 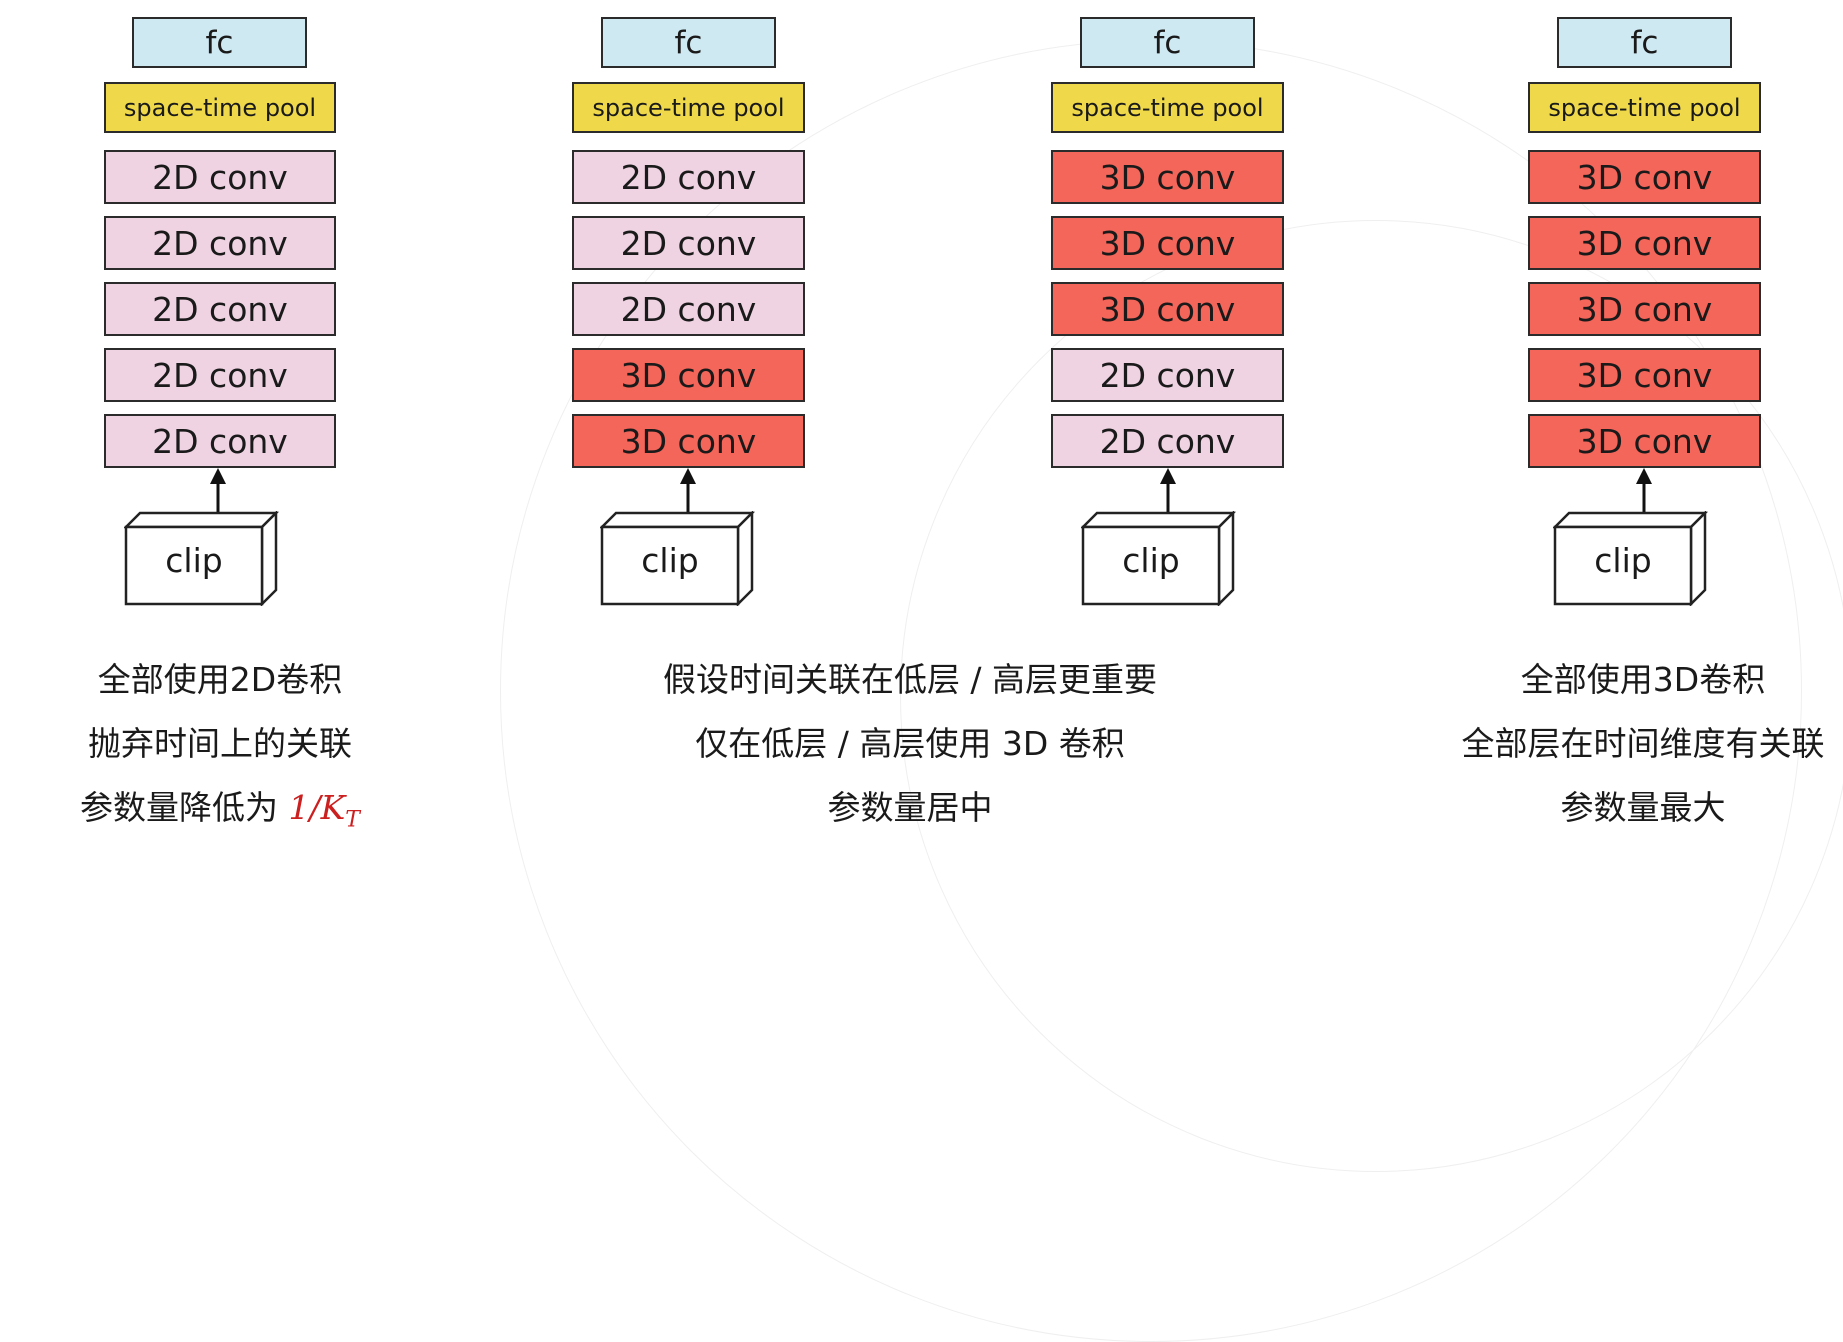 I want to click on caption-right: 全部使用3D卷积 全部层在时间维度有关联 参数量最大, so click(x=1643, y=744).